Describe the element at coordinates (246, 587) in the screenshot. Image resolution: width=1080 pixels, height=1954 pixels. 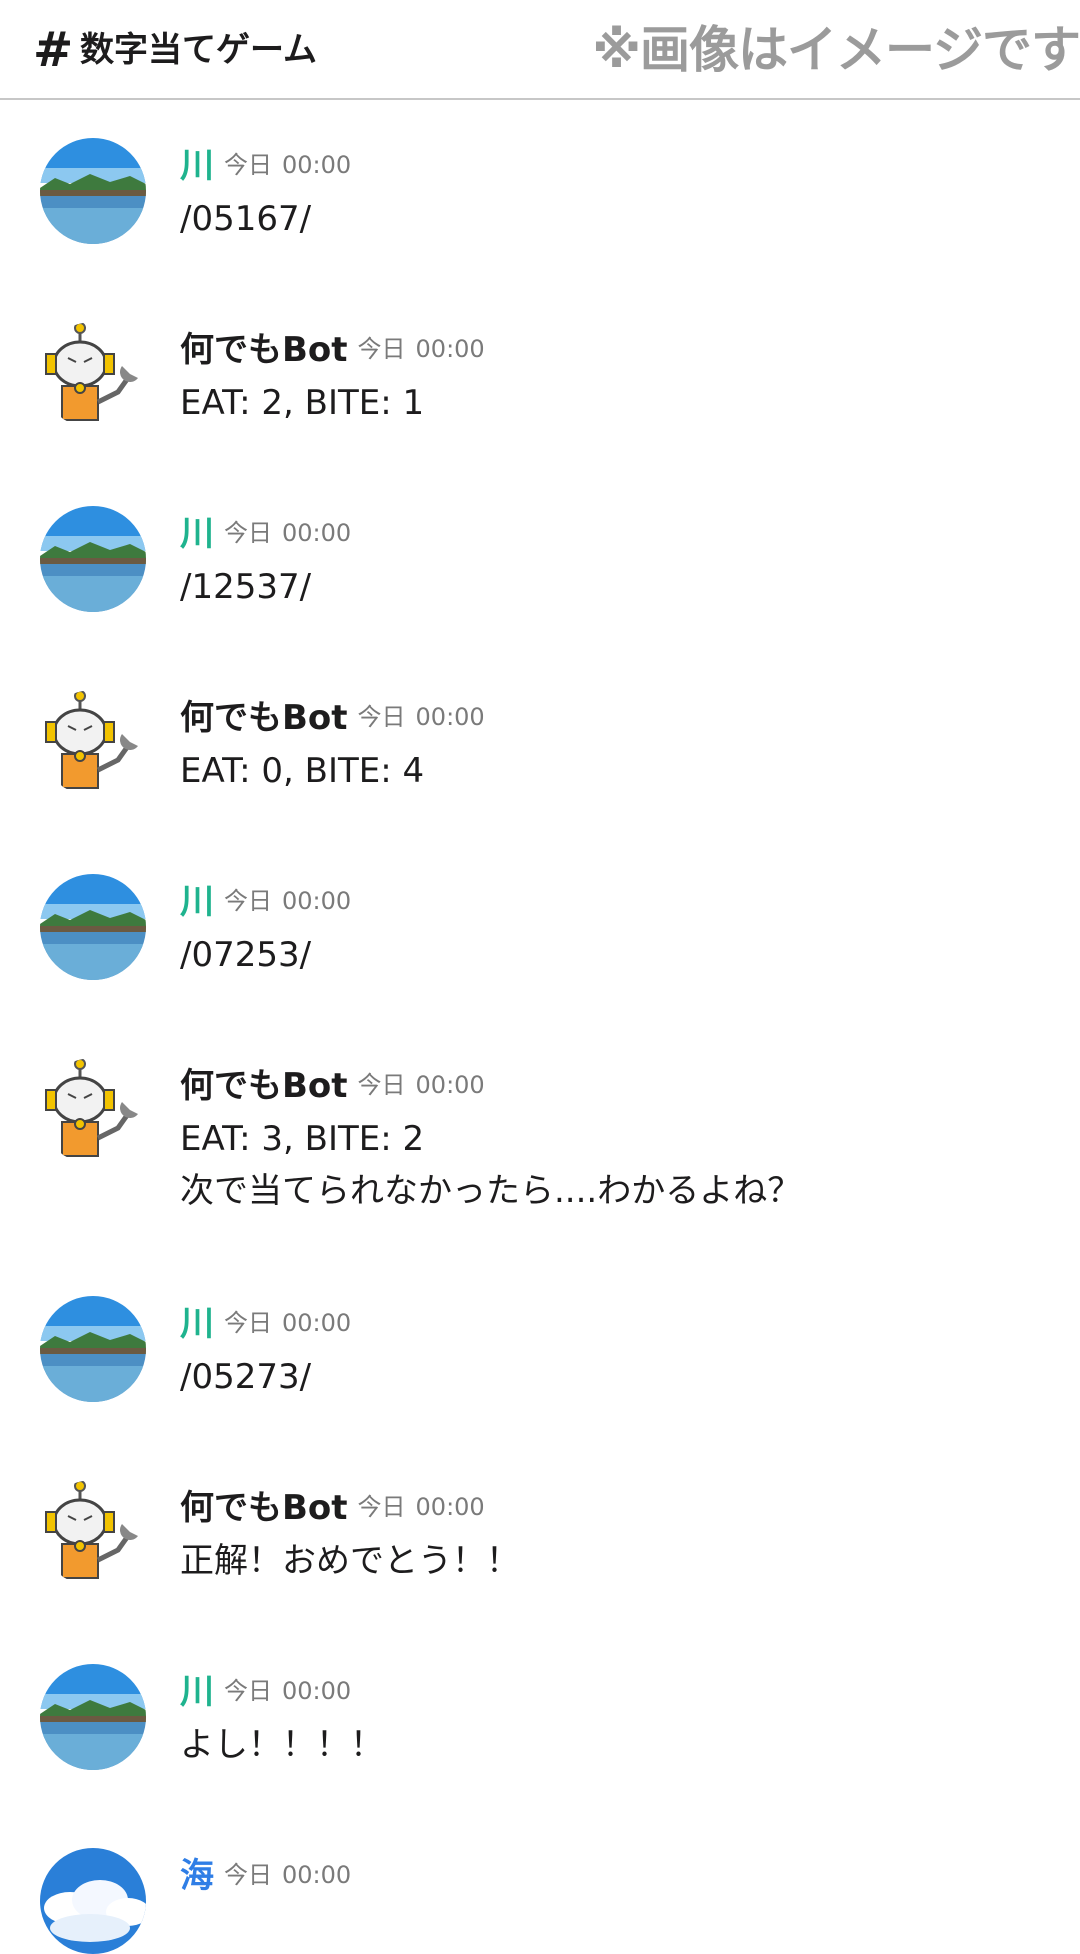
I see `message-text: /12537/` at that location.